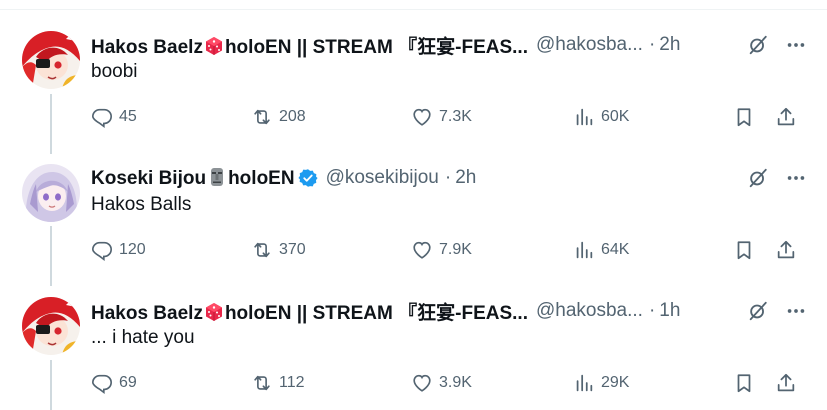 This screenshot has height=410, width=827. What do you see at coordinates (615, 249) in the screenshot?
I see `views-count: 64K` at bounding box center [615, 249].